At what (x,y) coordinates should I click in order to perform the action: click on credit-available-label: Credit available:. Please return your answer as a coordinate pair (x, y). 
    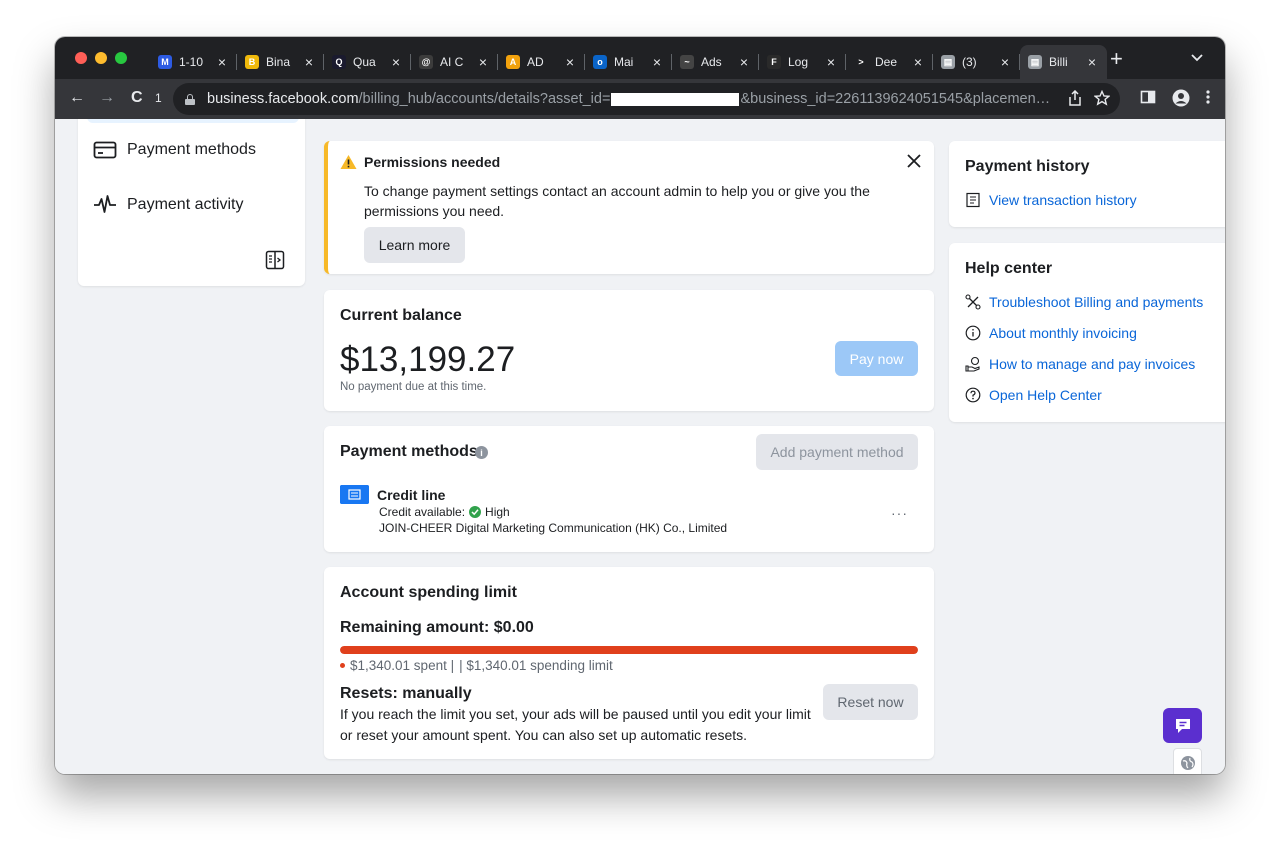
    Looking at the image, I should click on (422, 512).